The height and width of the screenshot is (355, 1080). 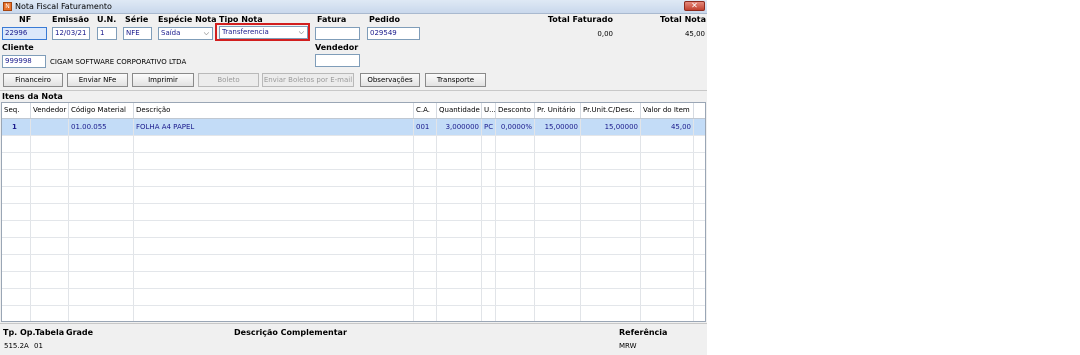 I want to click on col-header-quantidade: Quantidade, so click(x=459, y=110).